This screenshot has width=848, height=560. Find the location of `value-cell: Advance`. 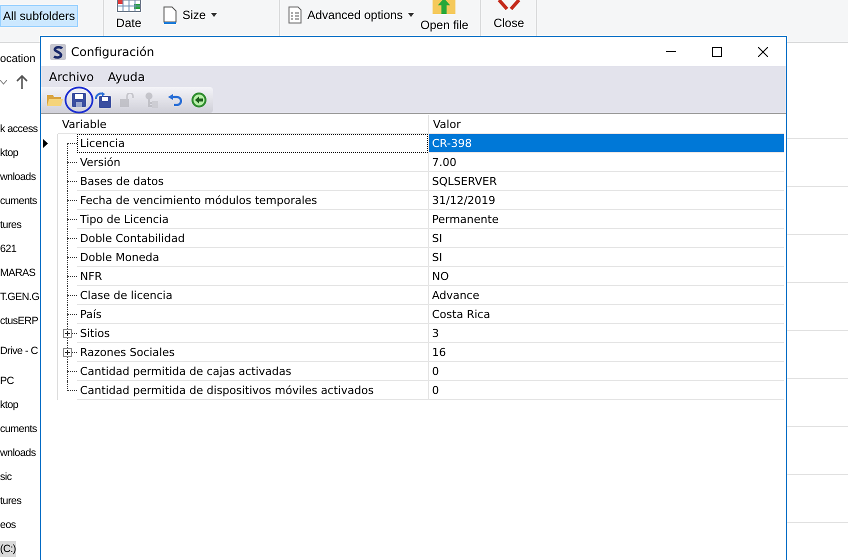

value-cell: Advance is located at coordinates (606, 295).